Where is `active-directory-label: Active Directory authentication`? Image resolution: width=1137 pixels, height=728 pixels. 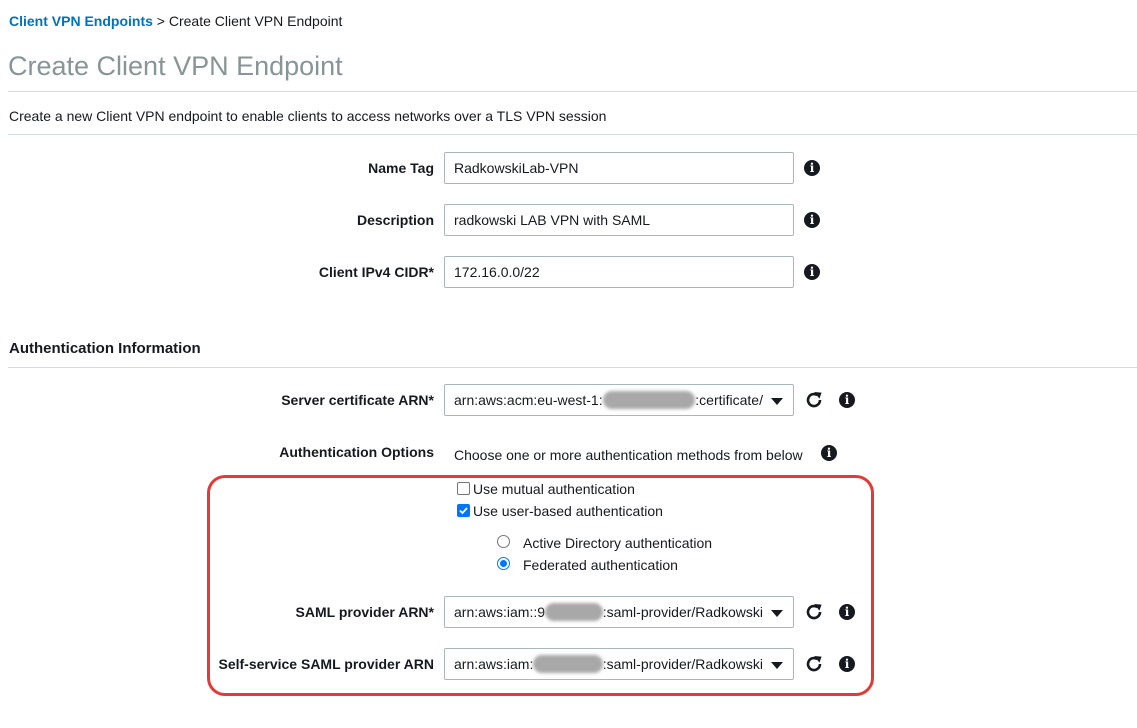
active-directory-label: Active Directory authentication is located at coordinates (617, 543).